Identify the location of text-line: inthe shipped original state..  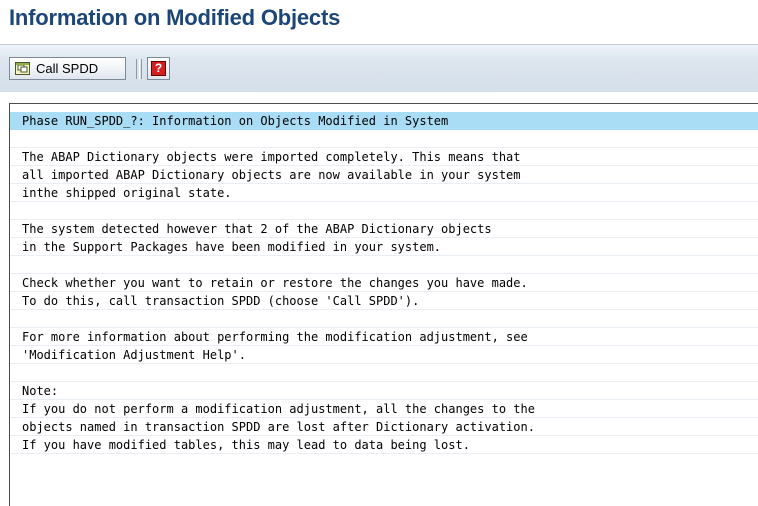
(384, 193).